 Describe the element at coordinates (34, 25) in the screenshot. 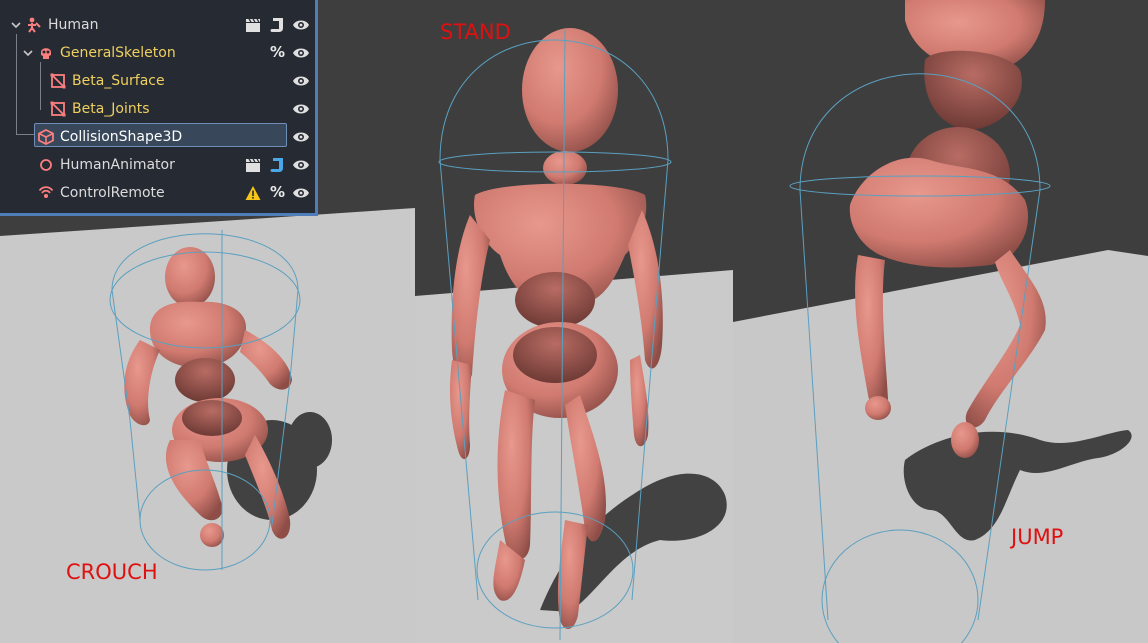

I see `skeleton-root-icon` at that location.